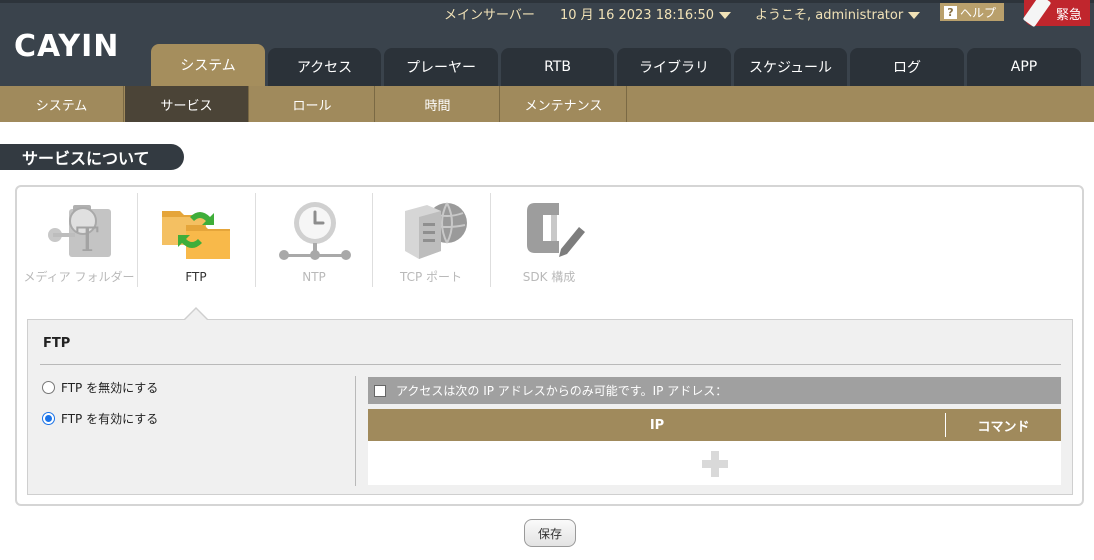 The image size is (1094, 560). I want to click on question-icon: ?, so click(950, 12).